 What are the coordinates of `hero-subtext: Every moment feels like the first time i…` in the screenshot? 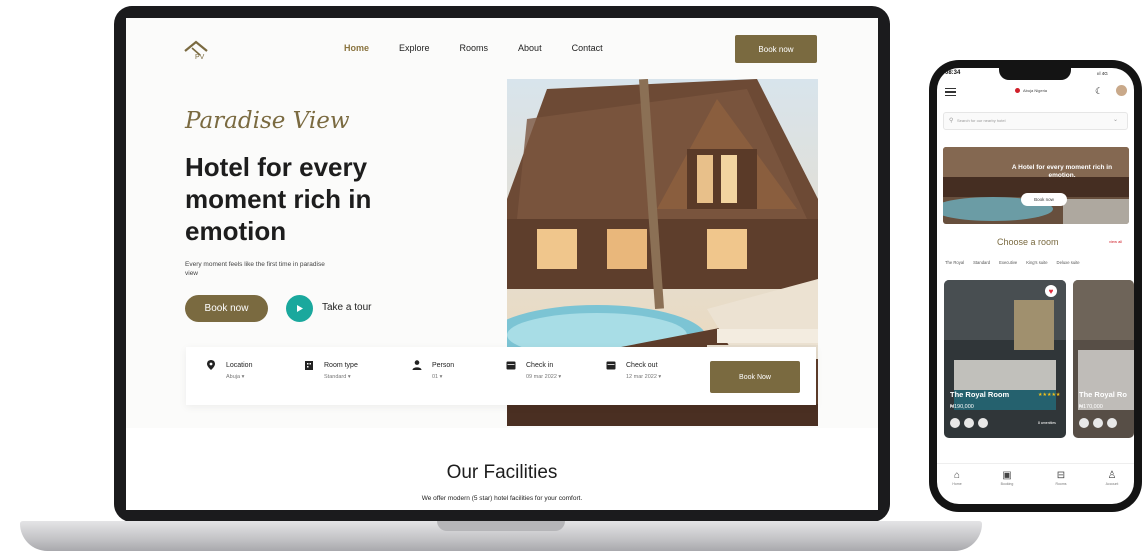 It's located at (255, 269).